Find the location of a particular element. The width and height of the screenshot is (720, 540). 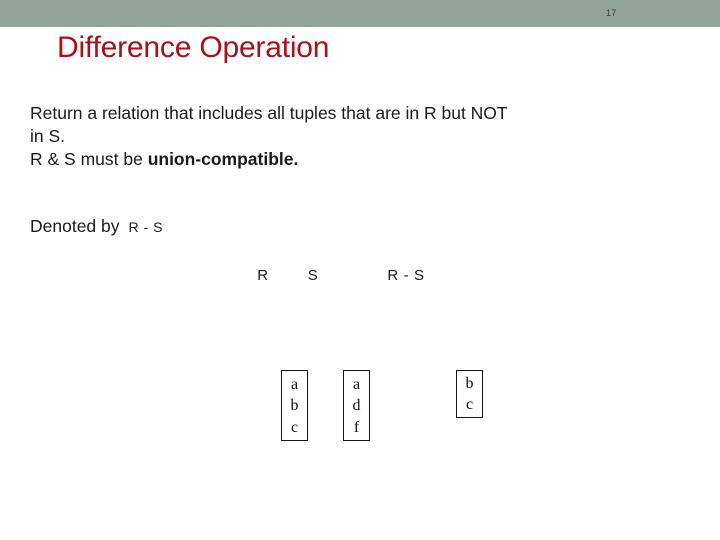

set-box-r: a b c is located at coordinates (294, 405).